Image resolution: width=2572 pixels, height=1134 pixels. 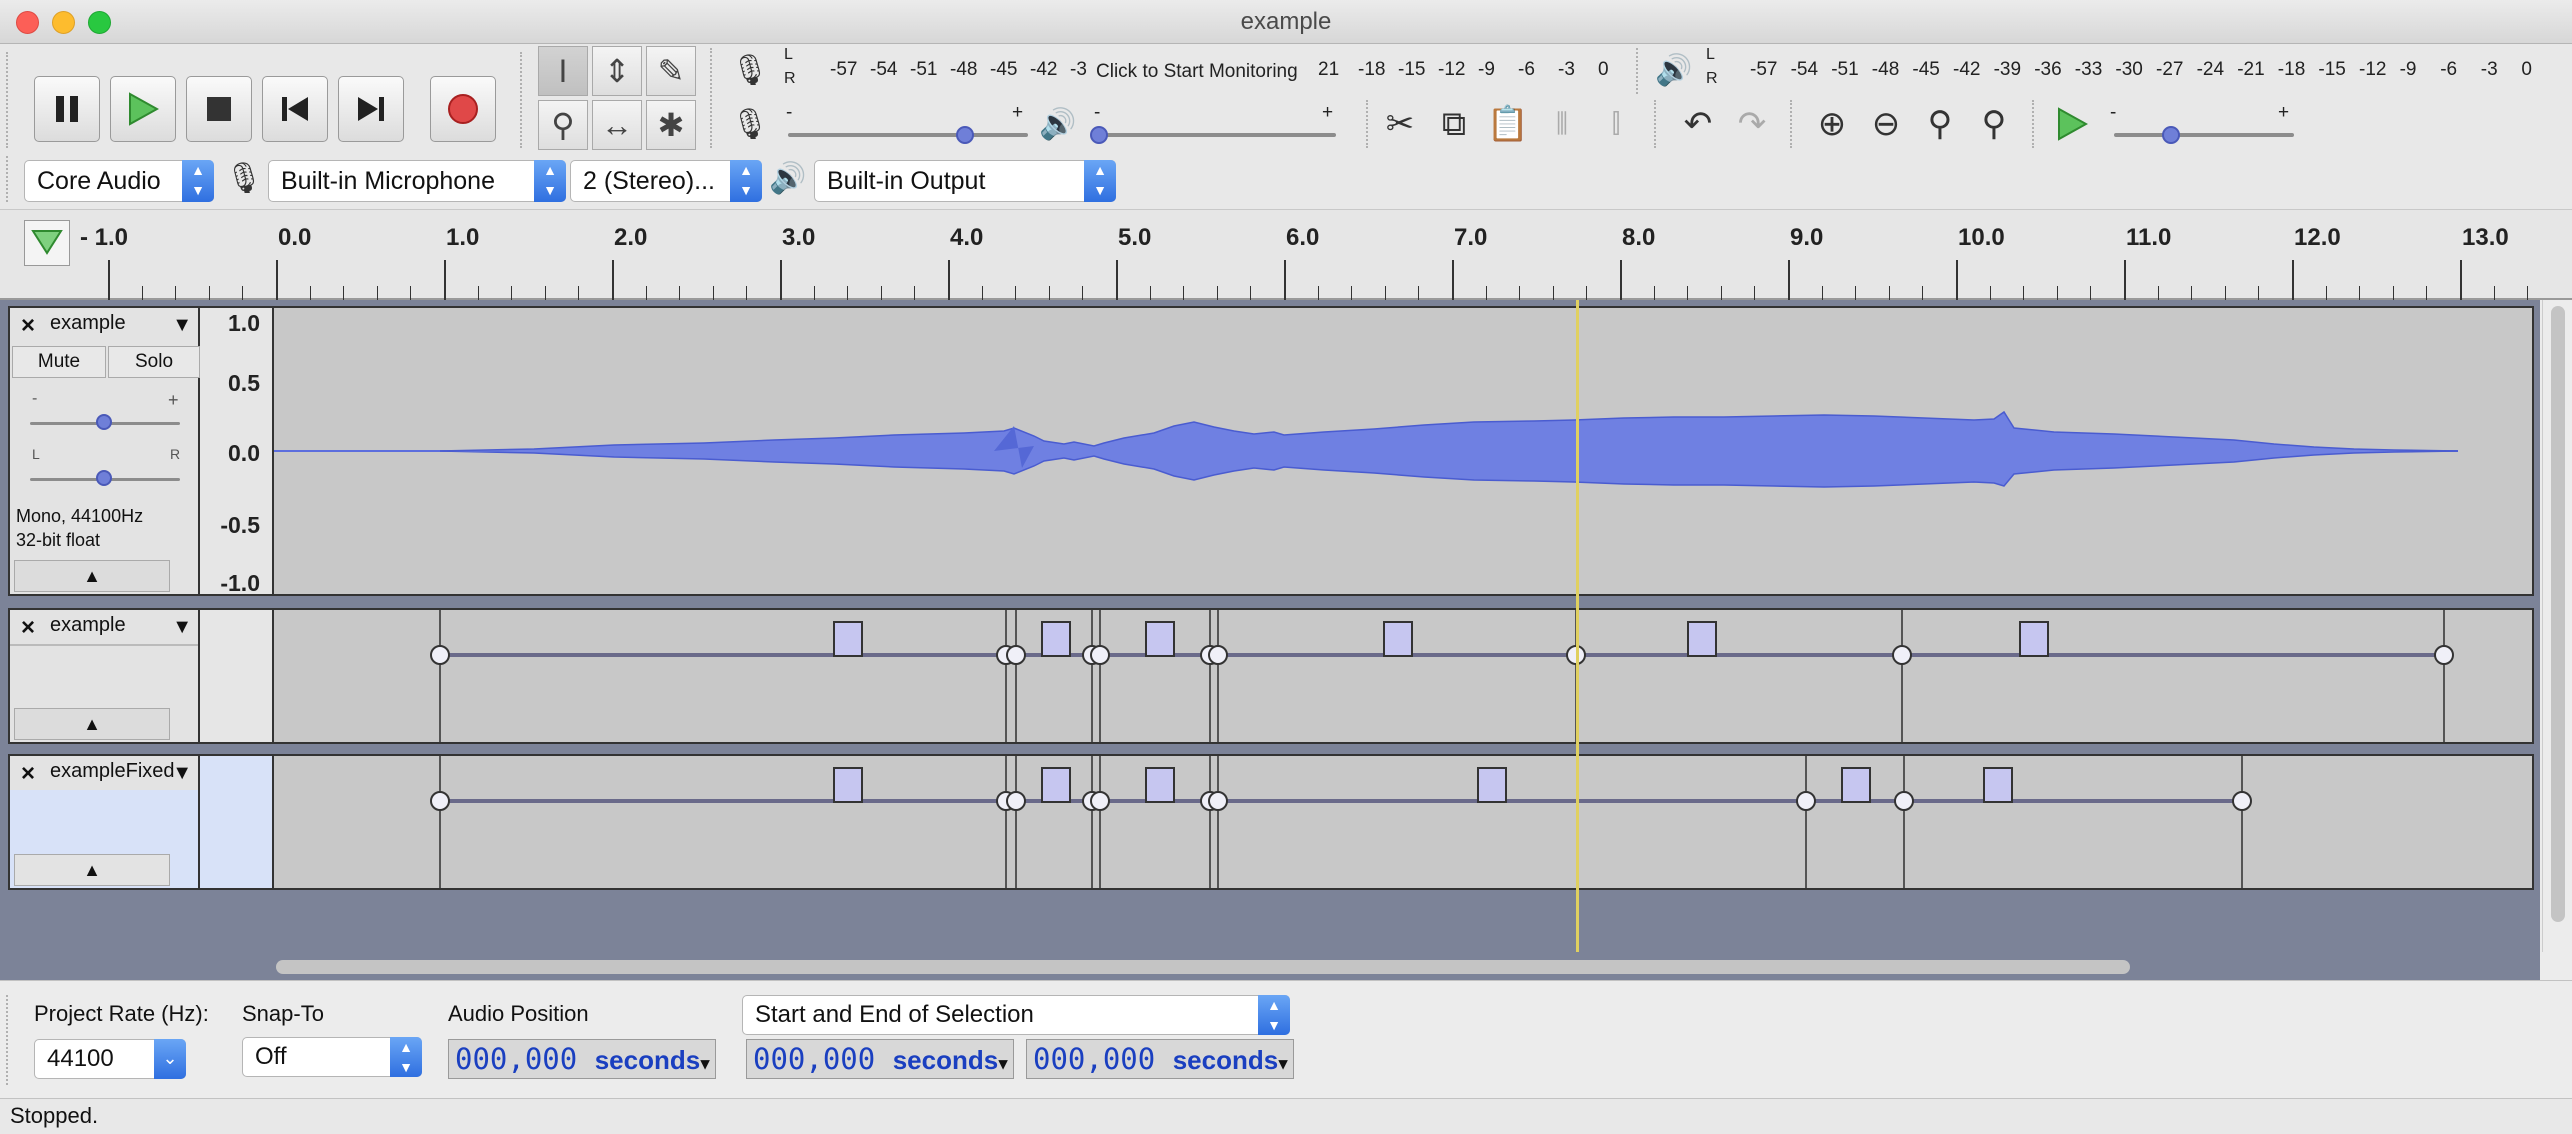 What do you see at coordinates (1216, 135) in the screenshot?
I see `playback-volume-slider` at bounding box center [1216, 135].